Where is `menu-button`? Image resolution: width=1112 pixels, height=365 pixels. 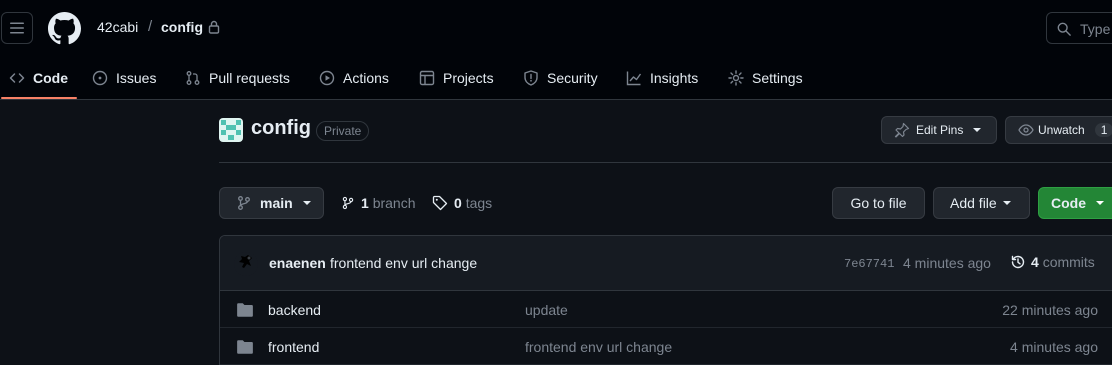 menu-button is located at coordinates (17, 28).